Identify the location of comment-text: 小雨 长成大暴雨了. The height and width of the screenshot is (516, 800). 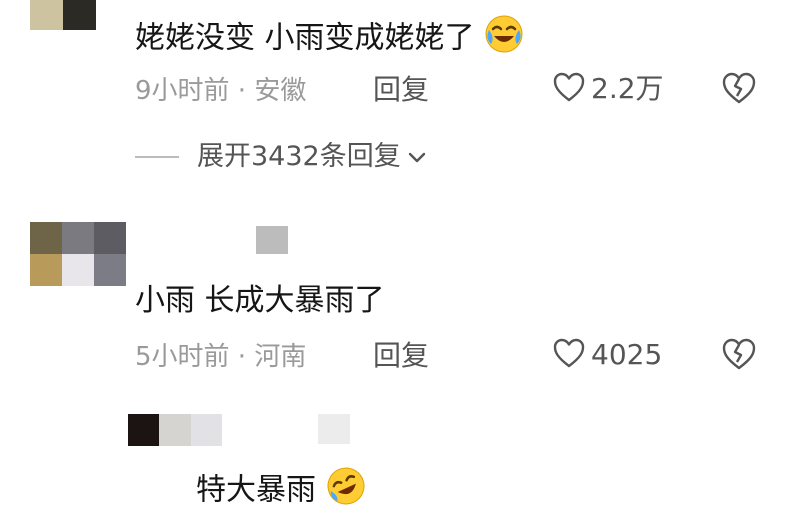
(260, 300).